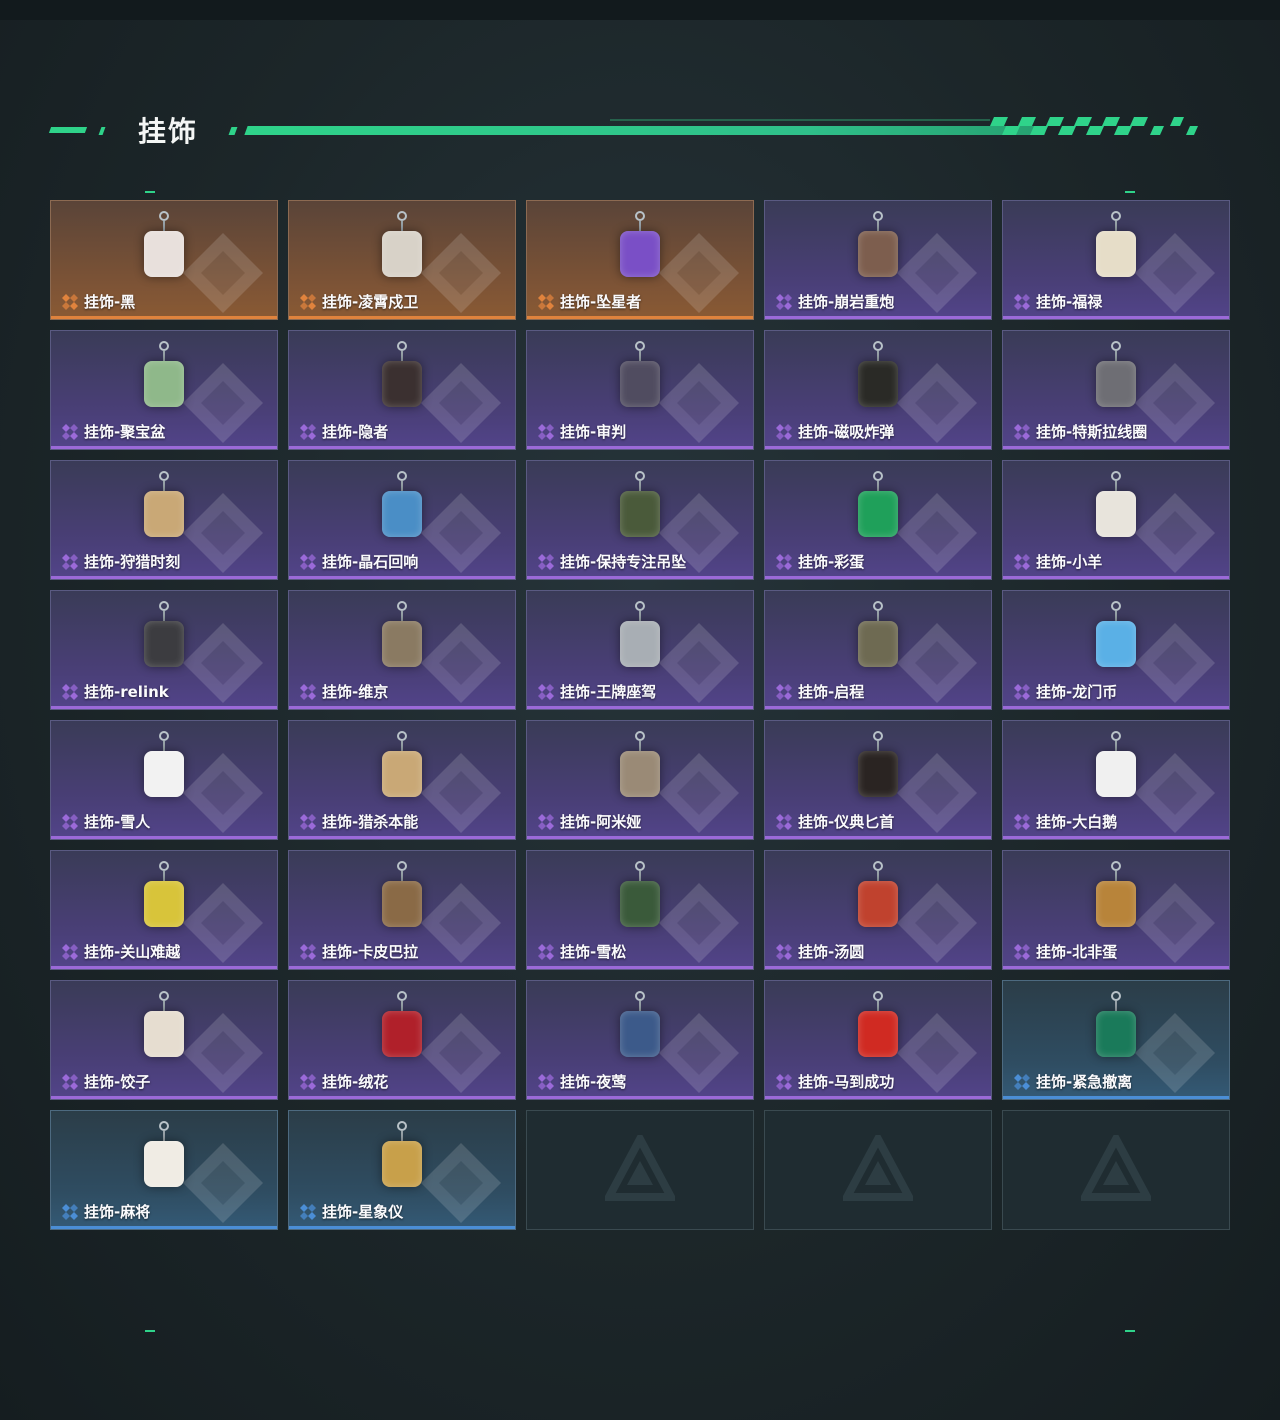 This screenshot has width=1280, height=1420. I want to click on charm-card: 挂饰-关山难越, so click(164, 910).